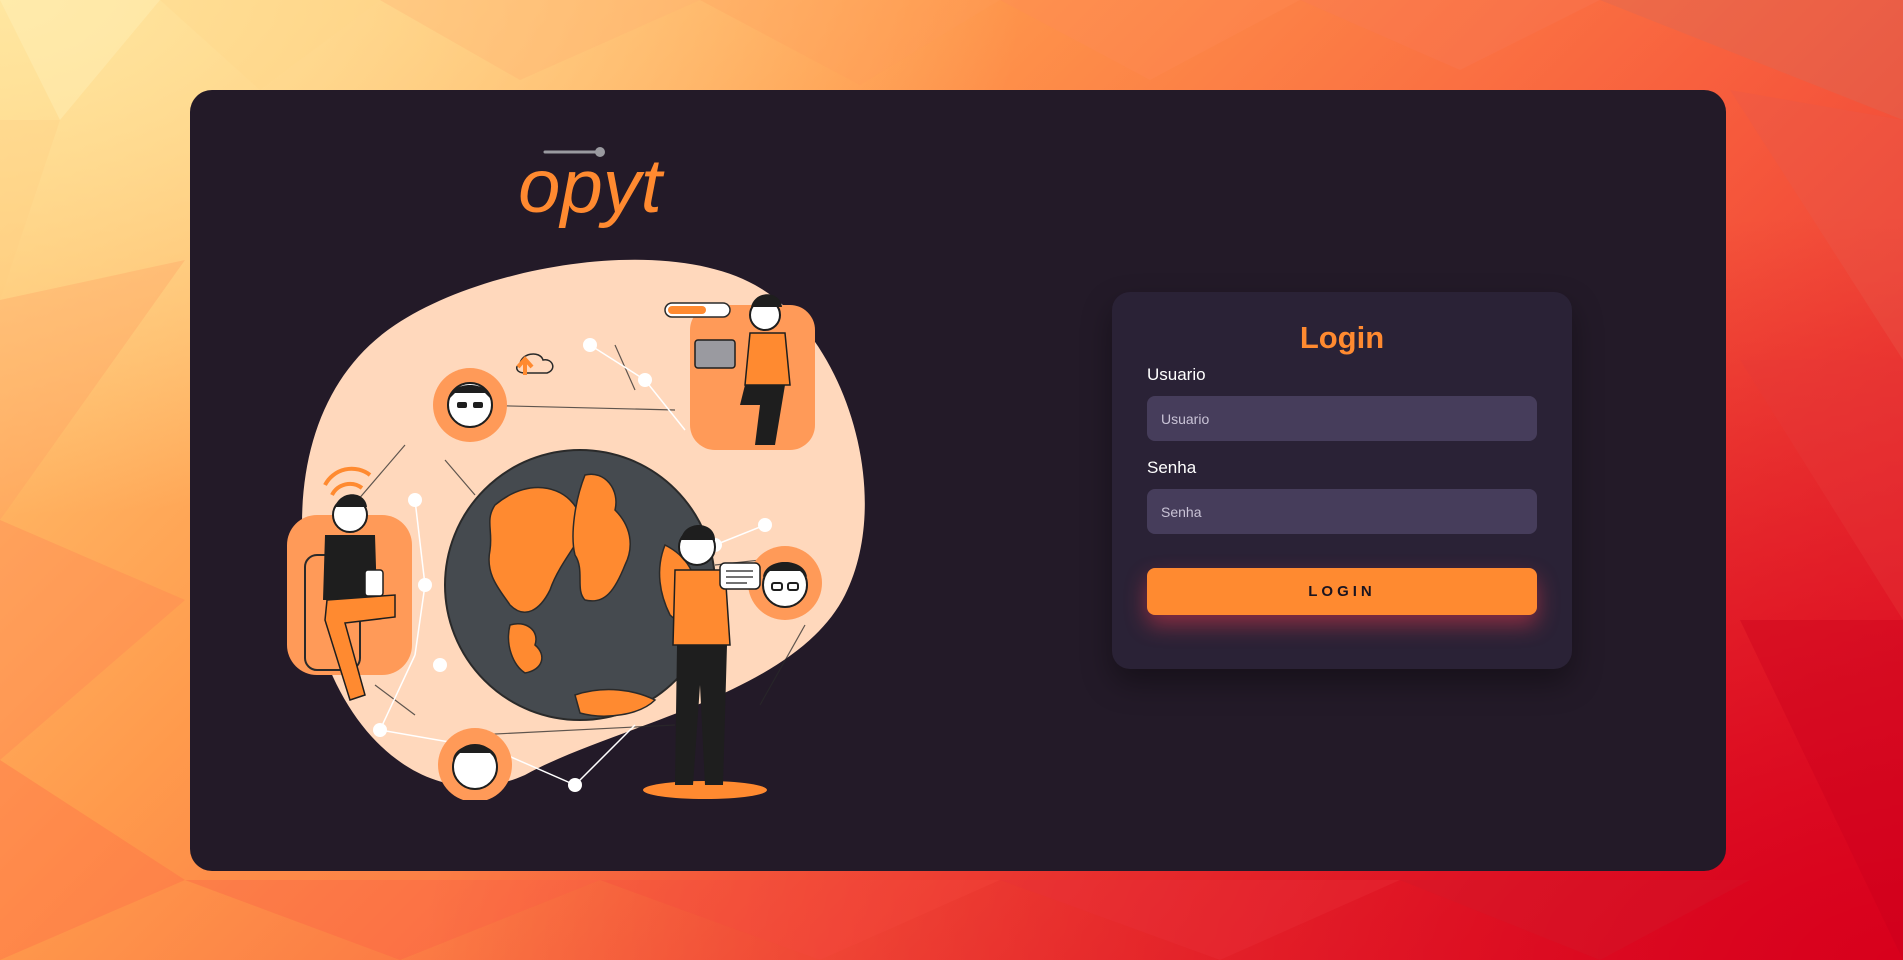  Describe the element at coordinates (1342, 337) in the screenshot. I see `login-title: Login` at that location.